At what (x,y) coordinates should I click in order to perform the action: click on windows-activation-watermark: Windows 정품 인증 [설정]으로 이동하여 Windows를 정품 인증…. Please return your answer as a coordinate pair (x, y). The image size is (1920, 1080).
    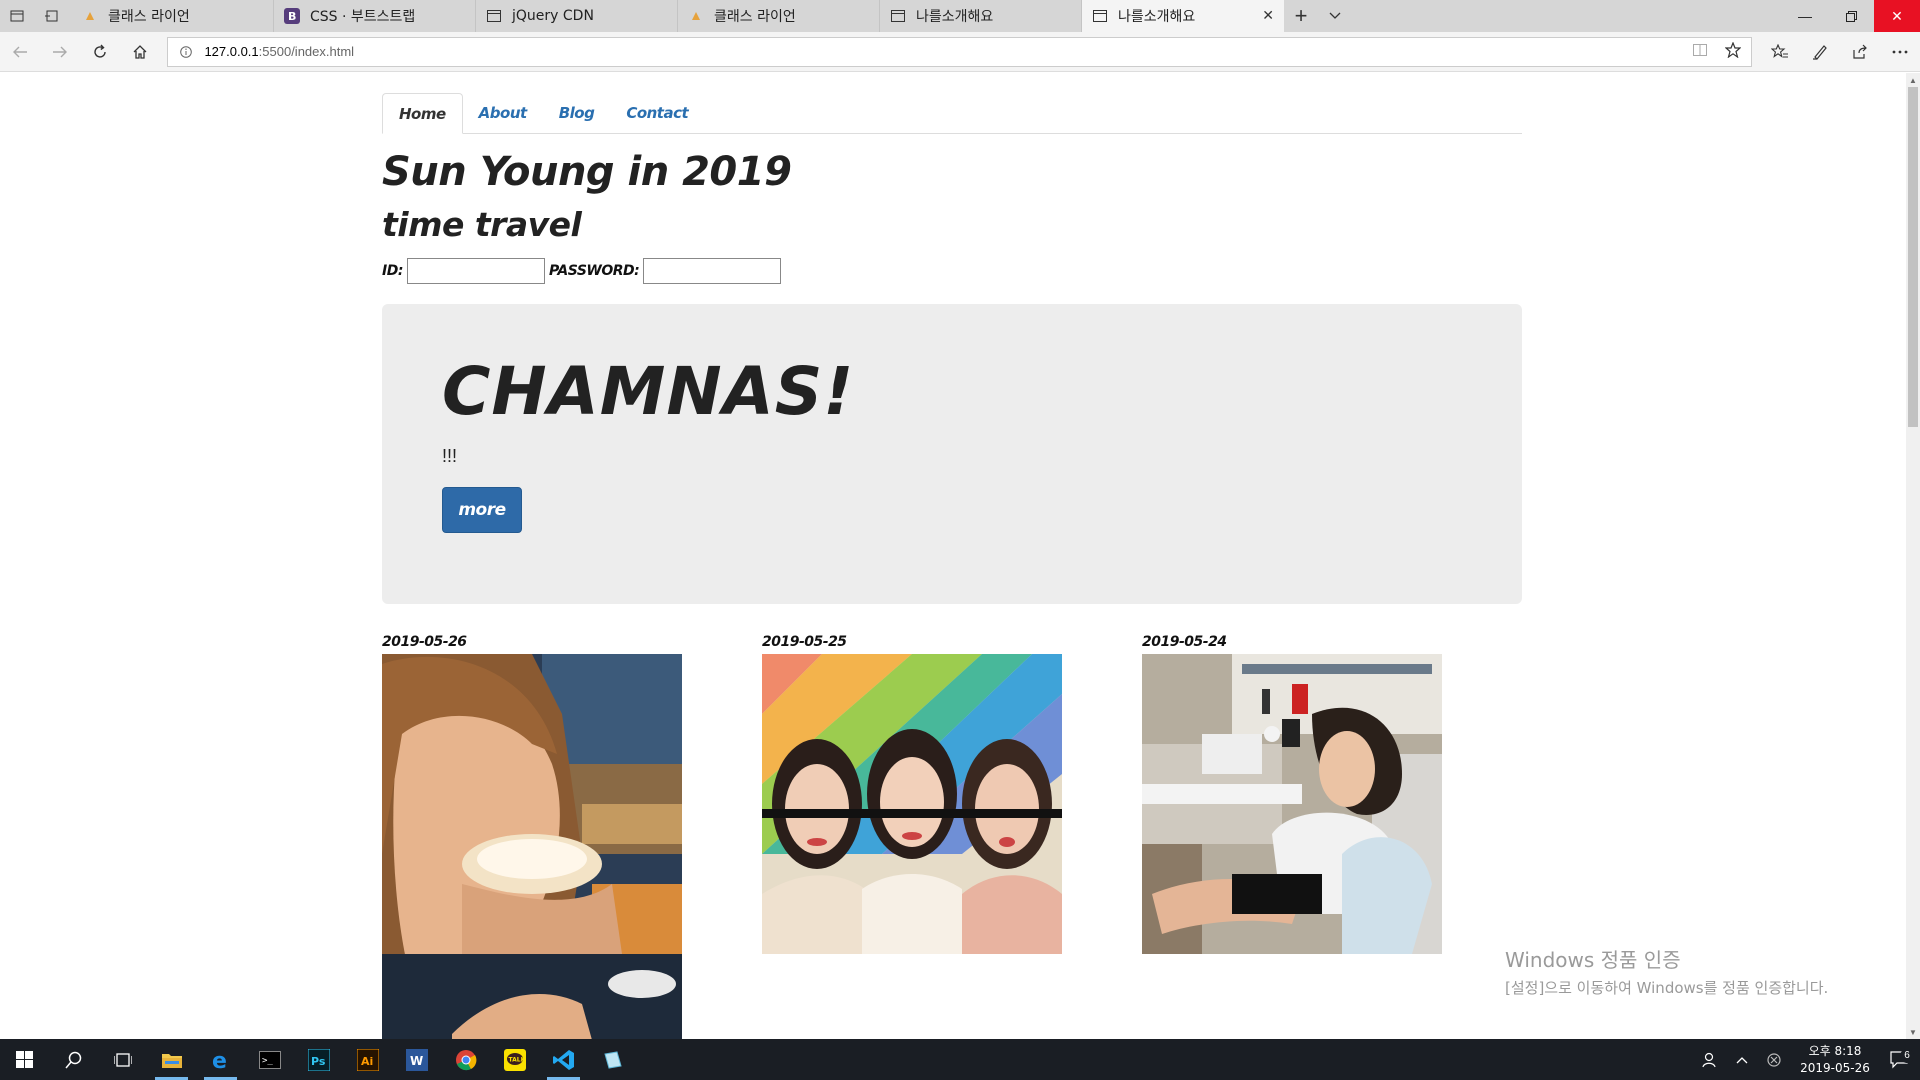
    Looking at the image, I should click on (1666, 971).